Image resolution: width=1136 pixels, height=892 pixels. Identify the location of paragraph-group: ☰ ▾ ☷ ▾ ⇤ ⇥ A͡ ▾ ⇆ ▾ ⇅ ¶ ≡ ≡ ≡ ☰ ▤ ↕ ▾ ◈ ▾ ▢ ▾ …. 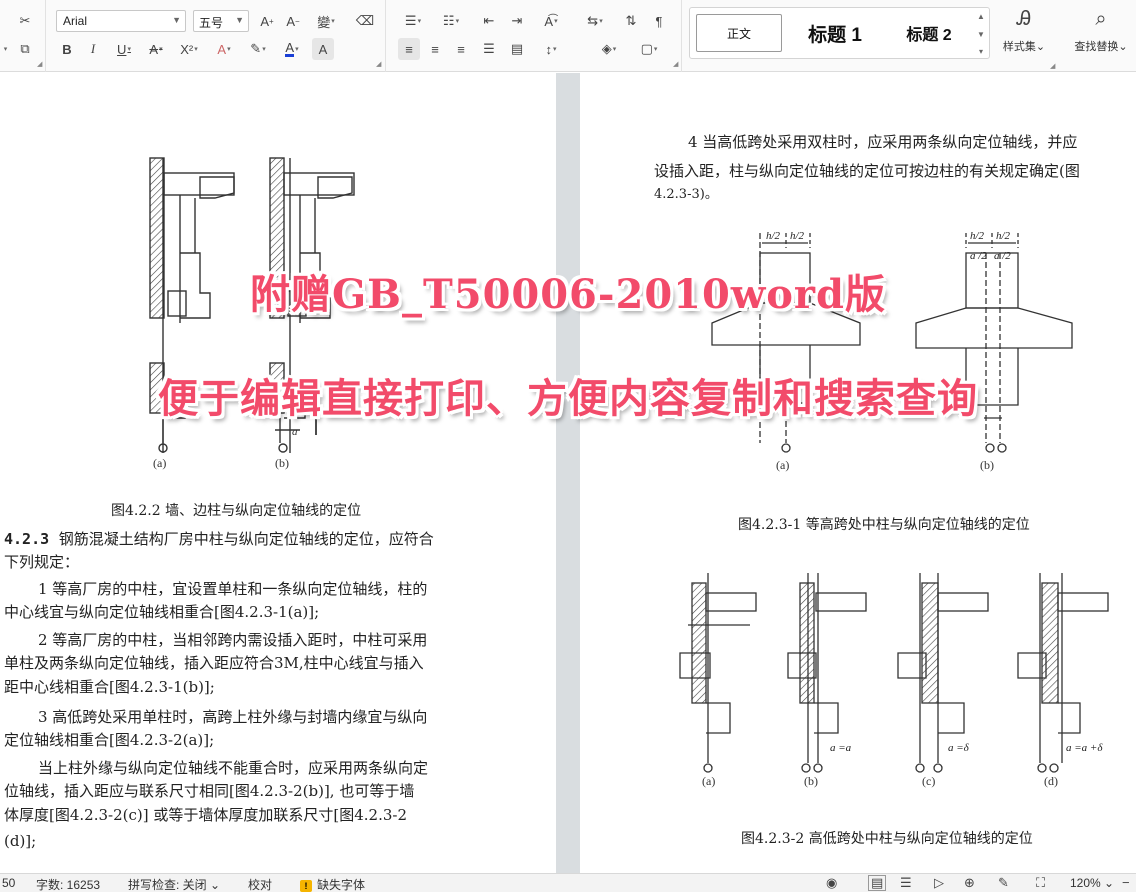
(534, 36).